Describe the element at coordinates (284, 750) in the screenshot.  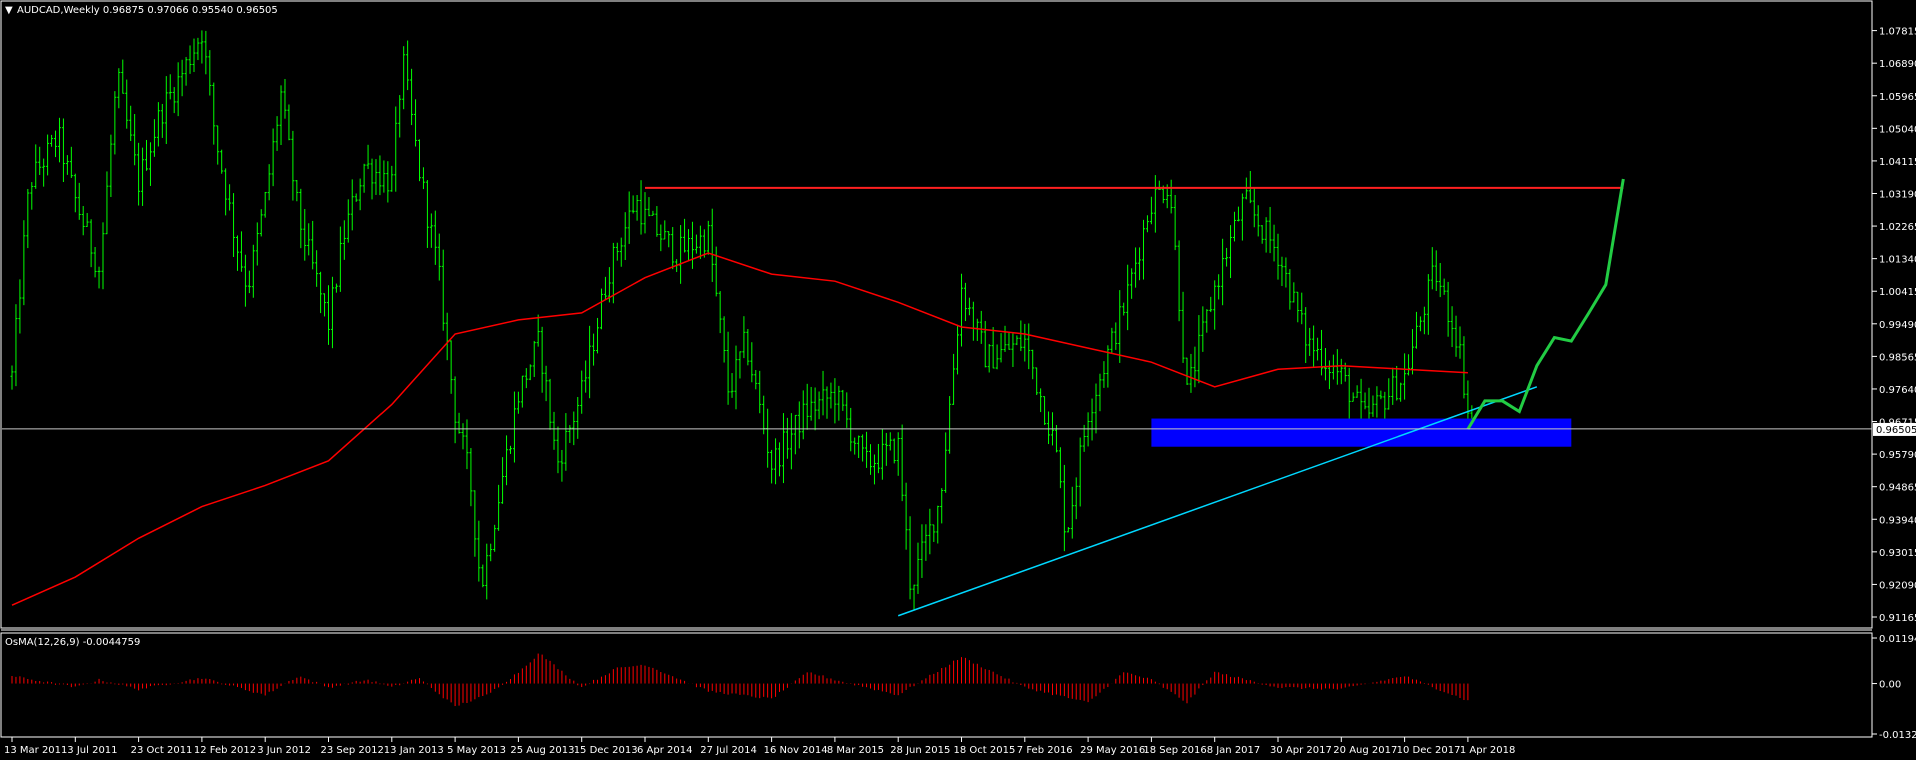
I see `time-axis-label: 3 Jun 2012` at that location.